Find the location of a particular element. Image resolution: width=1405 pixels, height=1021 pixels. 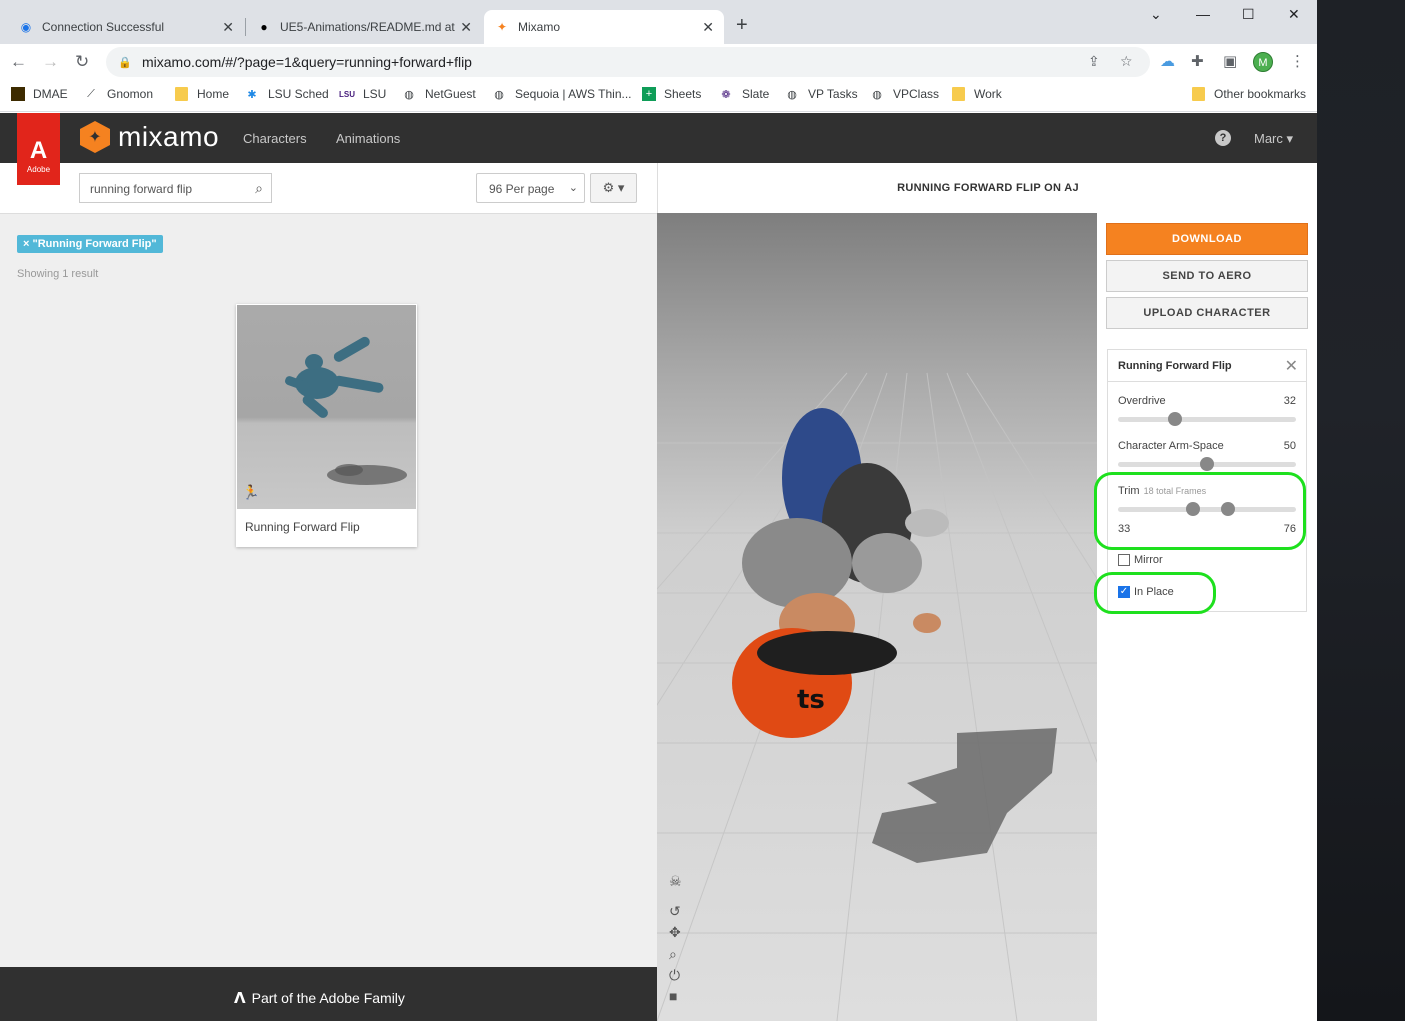

in-place-checkbox: ✓ In Place is located at coordinates (1146, 592).